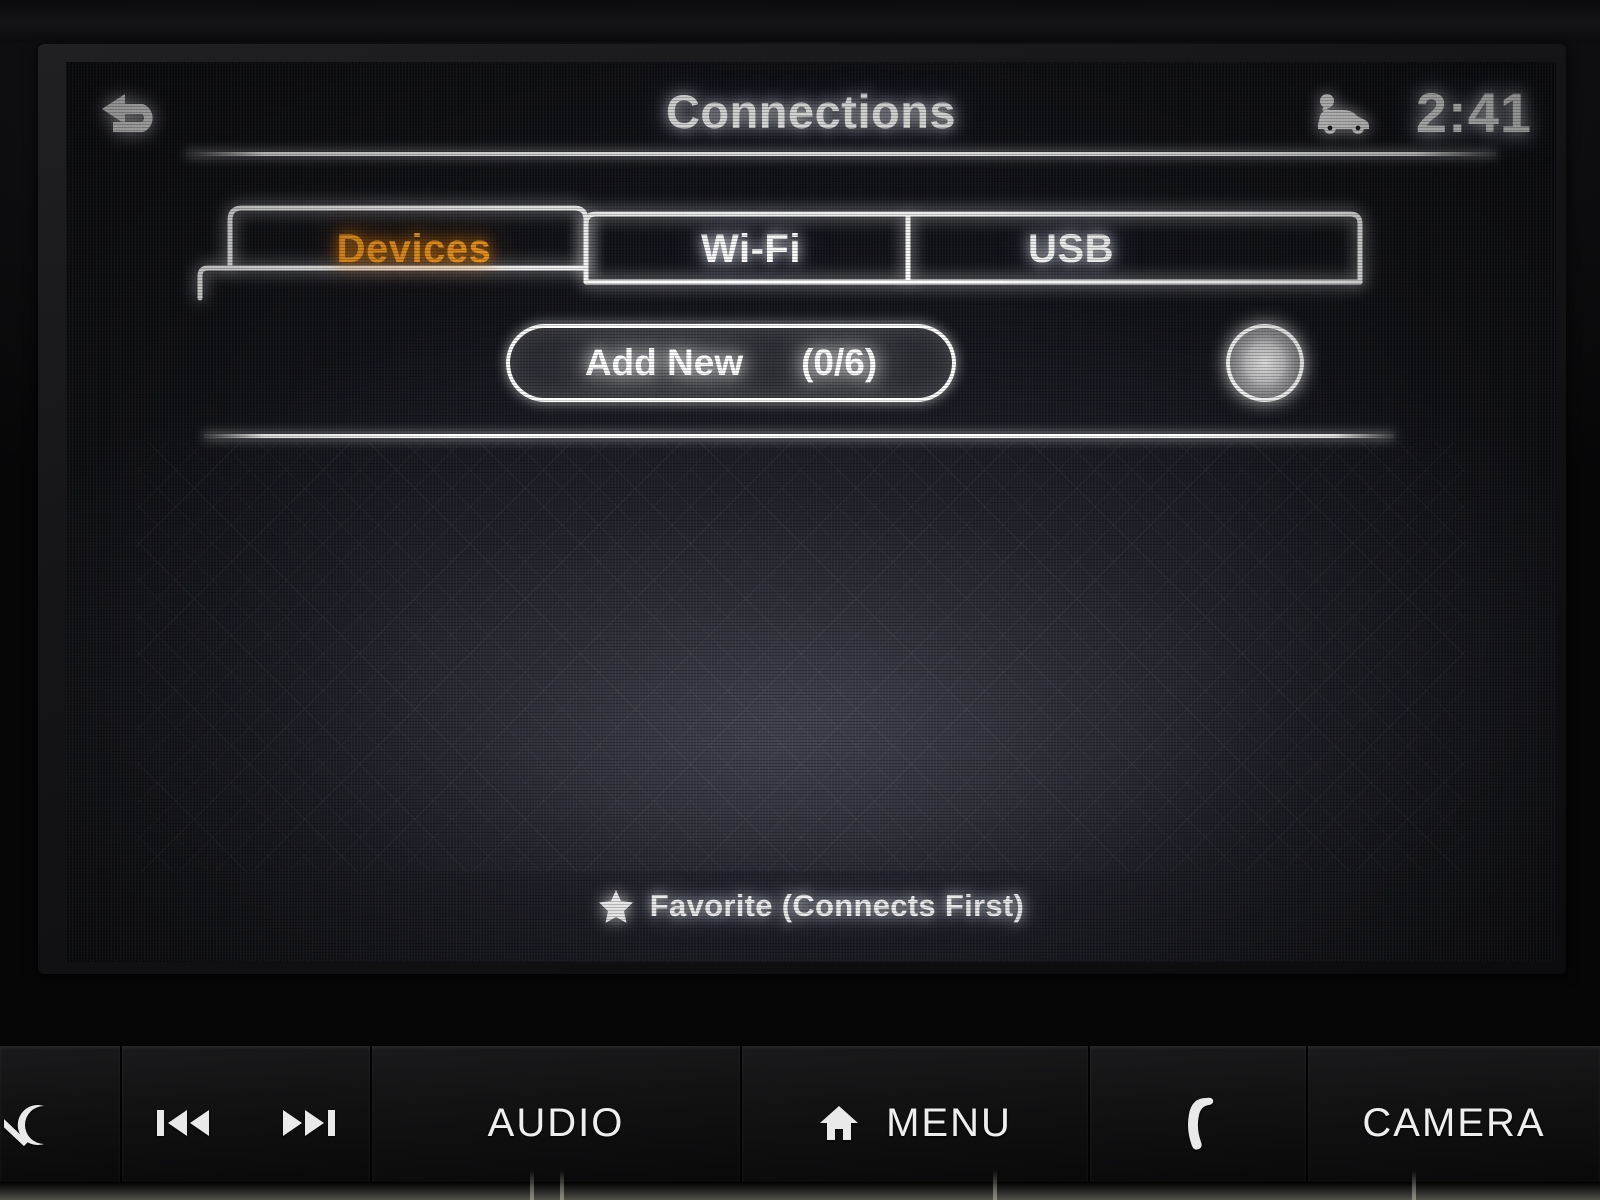 This screenshot has width=1600, height=1200. I want to click on home-icon, so click(839, 1123).